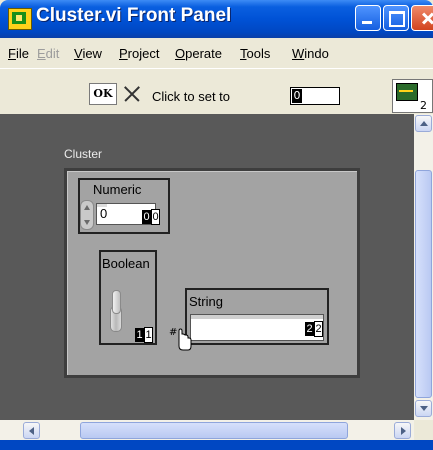  I want to click on menu-file: File, so click(18, 53).